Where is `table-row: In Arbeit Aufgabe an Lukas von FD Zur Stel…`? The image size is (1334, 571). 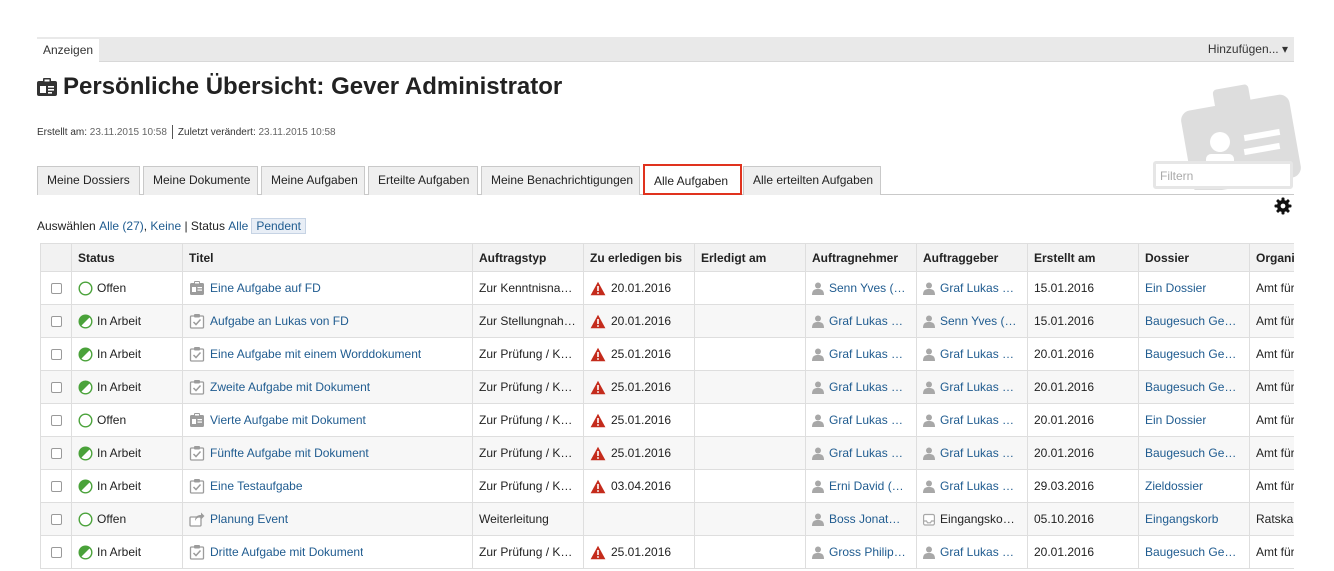 table-row: In Arbeit Aufgabe an Lukas von FD Zur Stel… is located at coordinates (667, 321).